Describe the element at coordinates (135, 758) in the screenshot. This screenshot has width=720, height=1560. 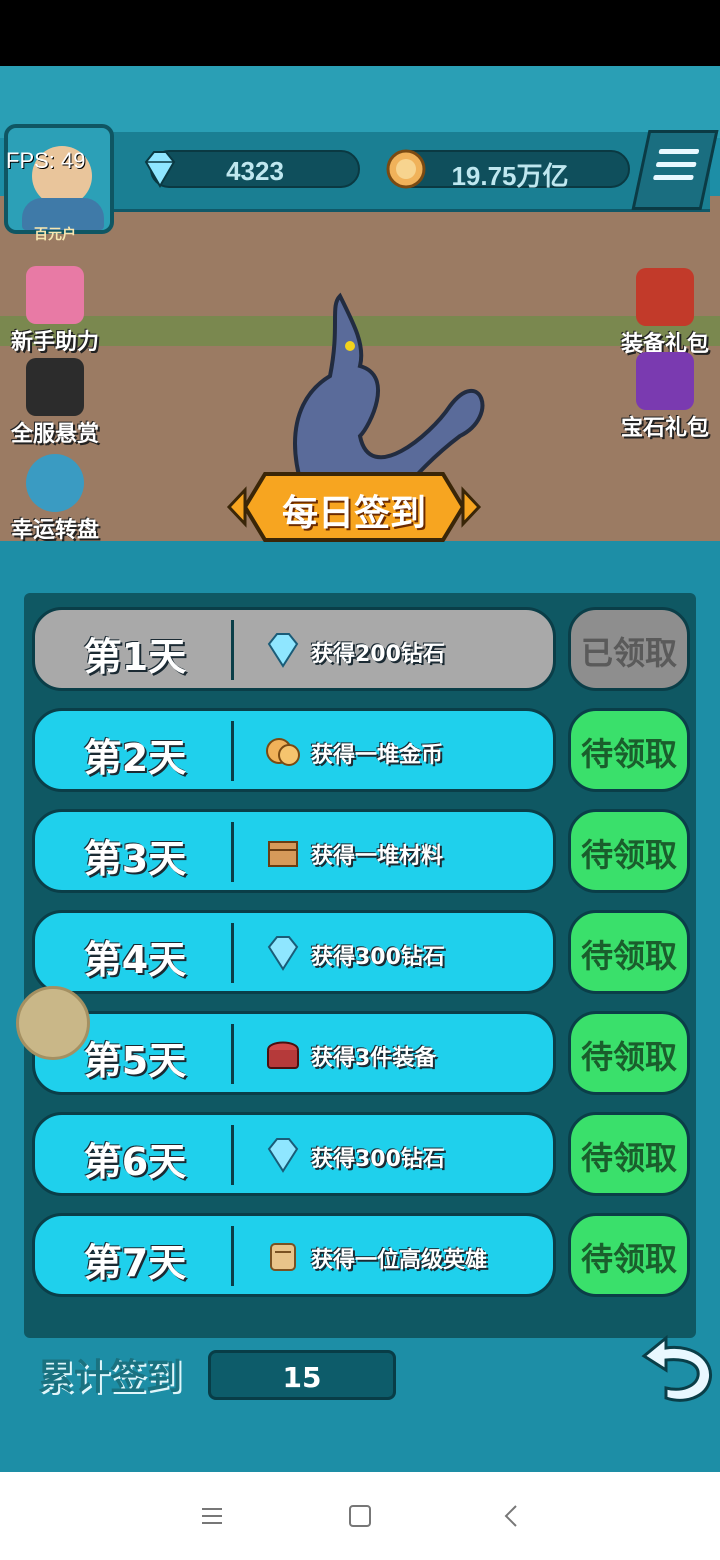
I see `day-label: 第2天` at that location.